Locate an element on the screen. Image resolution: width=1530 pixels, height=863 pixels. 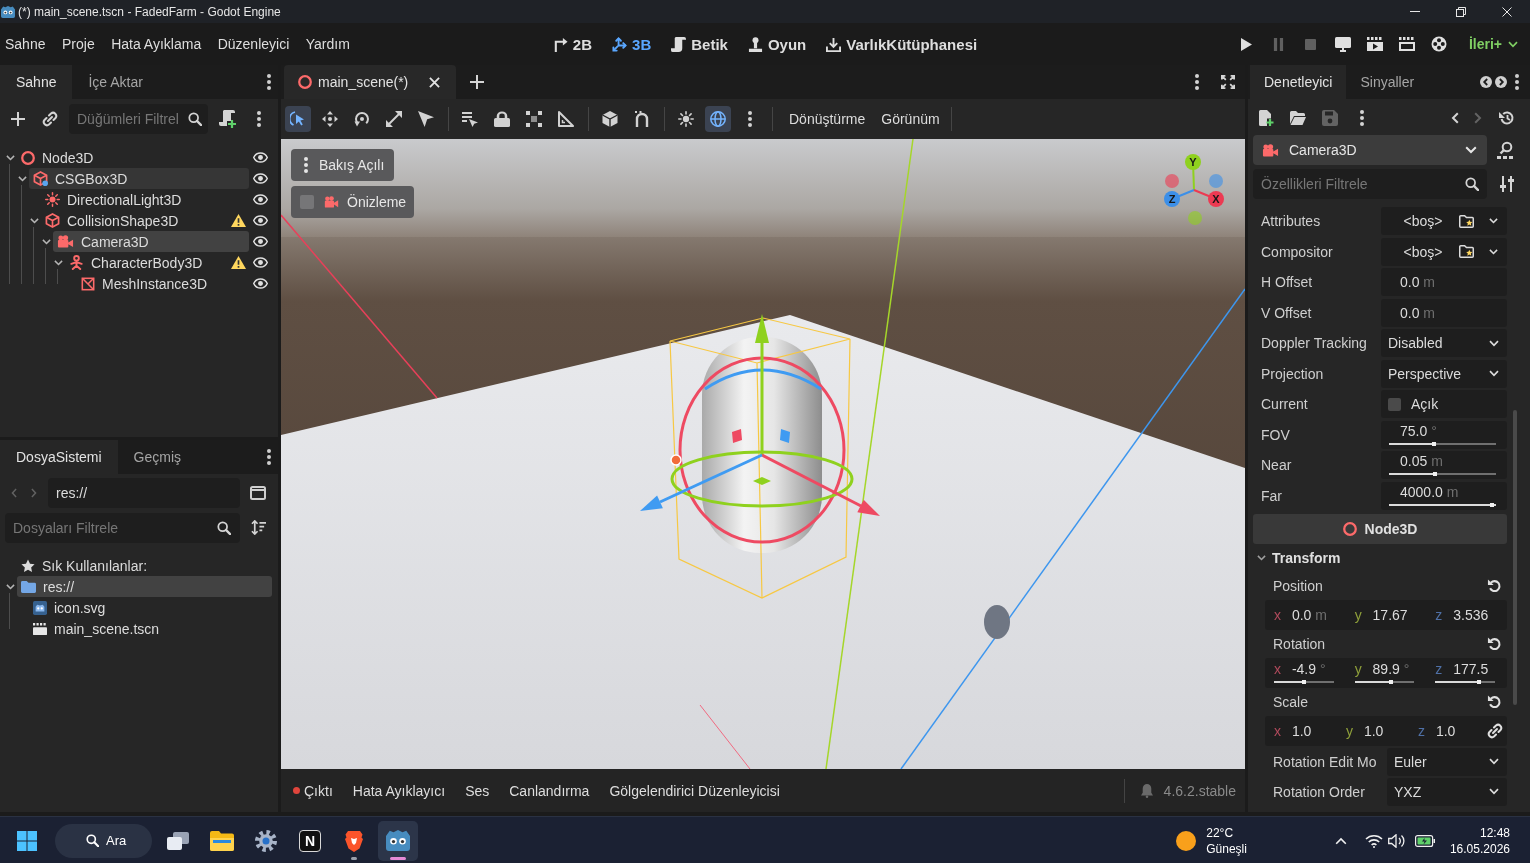
clapperboard-icon is located at coordinates (1406, 44).